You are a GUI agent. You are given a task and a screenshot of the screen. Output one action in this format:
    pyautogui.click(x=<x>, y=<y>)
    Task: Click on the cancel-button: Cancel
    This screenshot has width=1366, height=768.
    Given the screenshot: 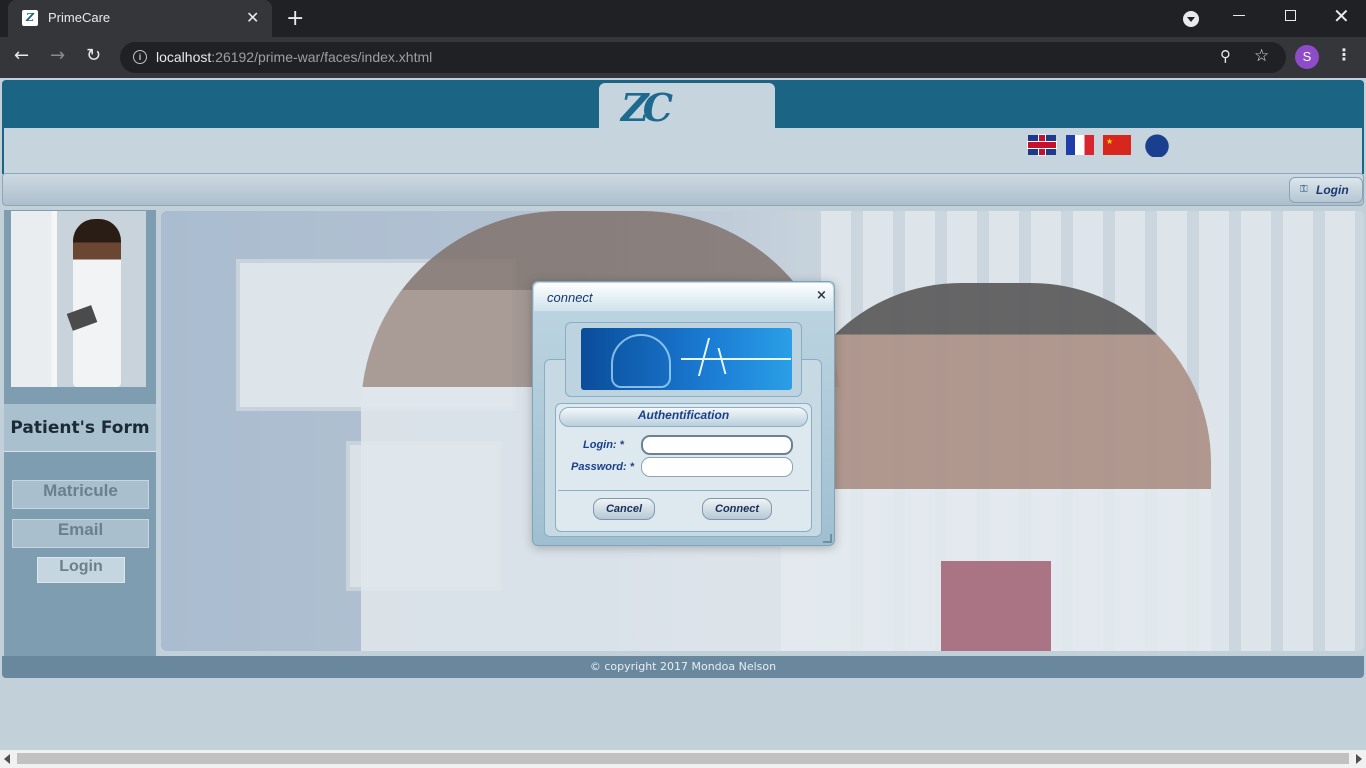 What is the action you would take?
    pyautogui.click(x=624, y=509)
    